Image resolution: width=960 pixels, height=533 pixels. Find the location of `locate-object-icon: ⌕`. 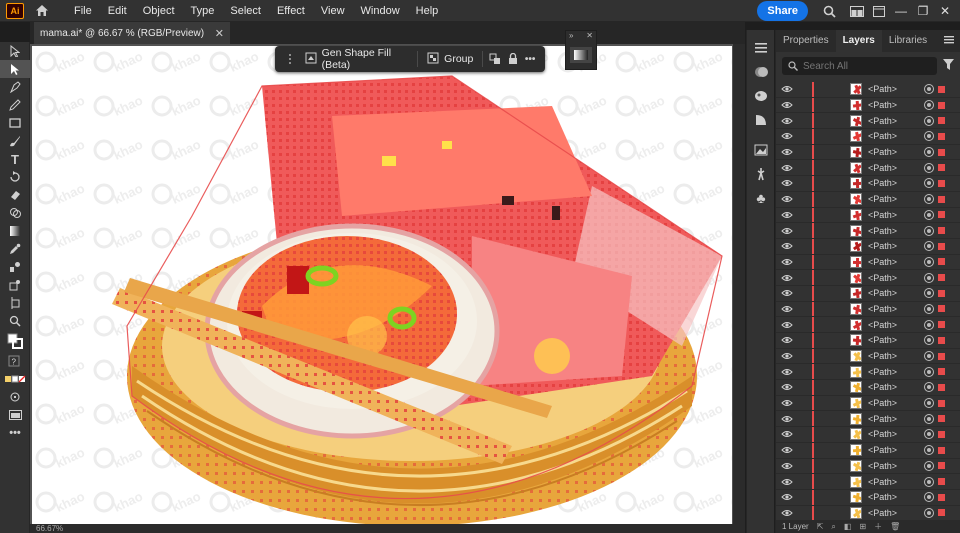

locate-object-icon: ⌕ is located at coordinates (833, 527).